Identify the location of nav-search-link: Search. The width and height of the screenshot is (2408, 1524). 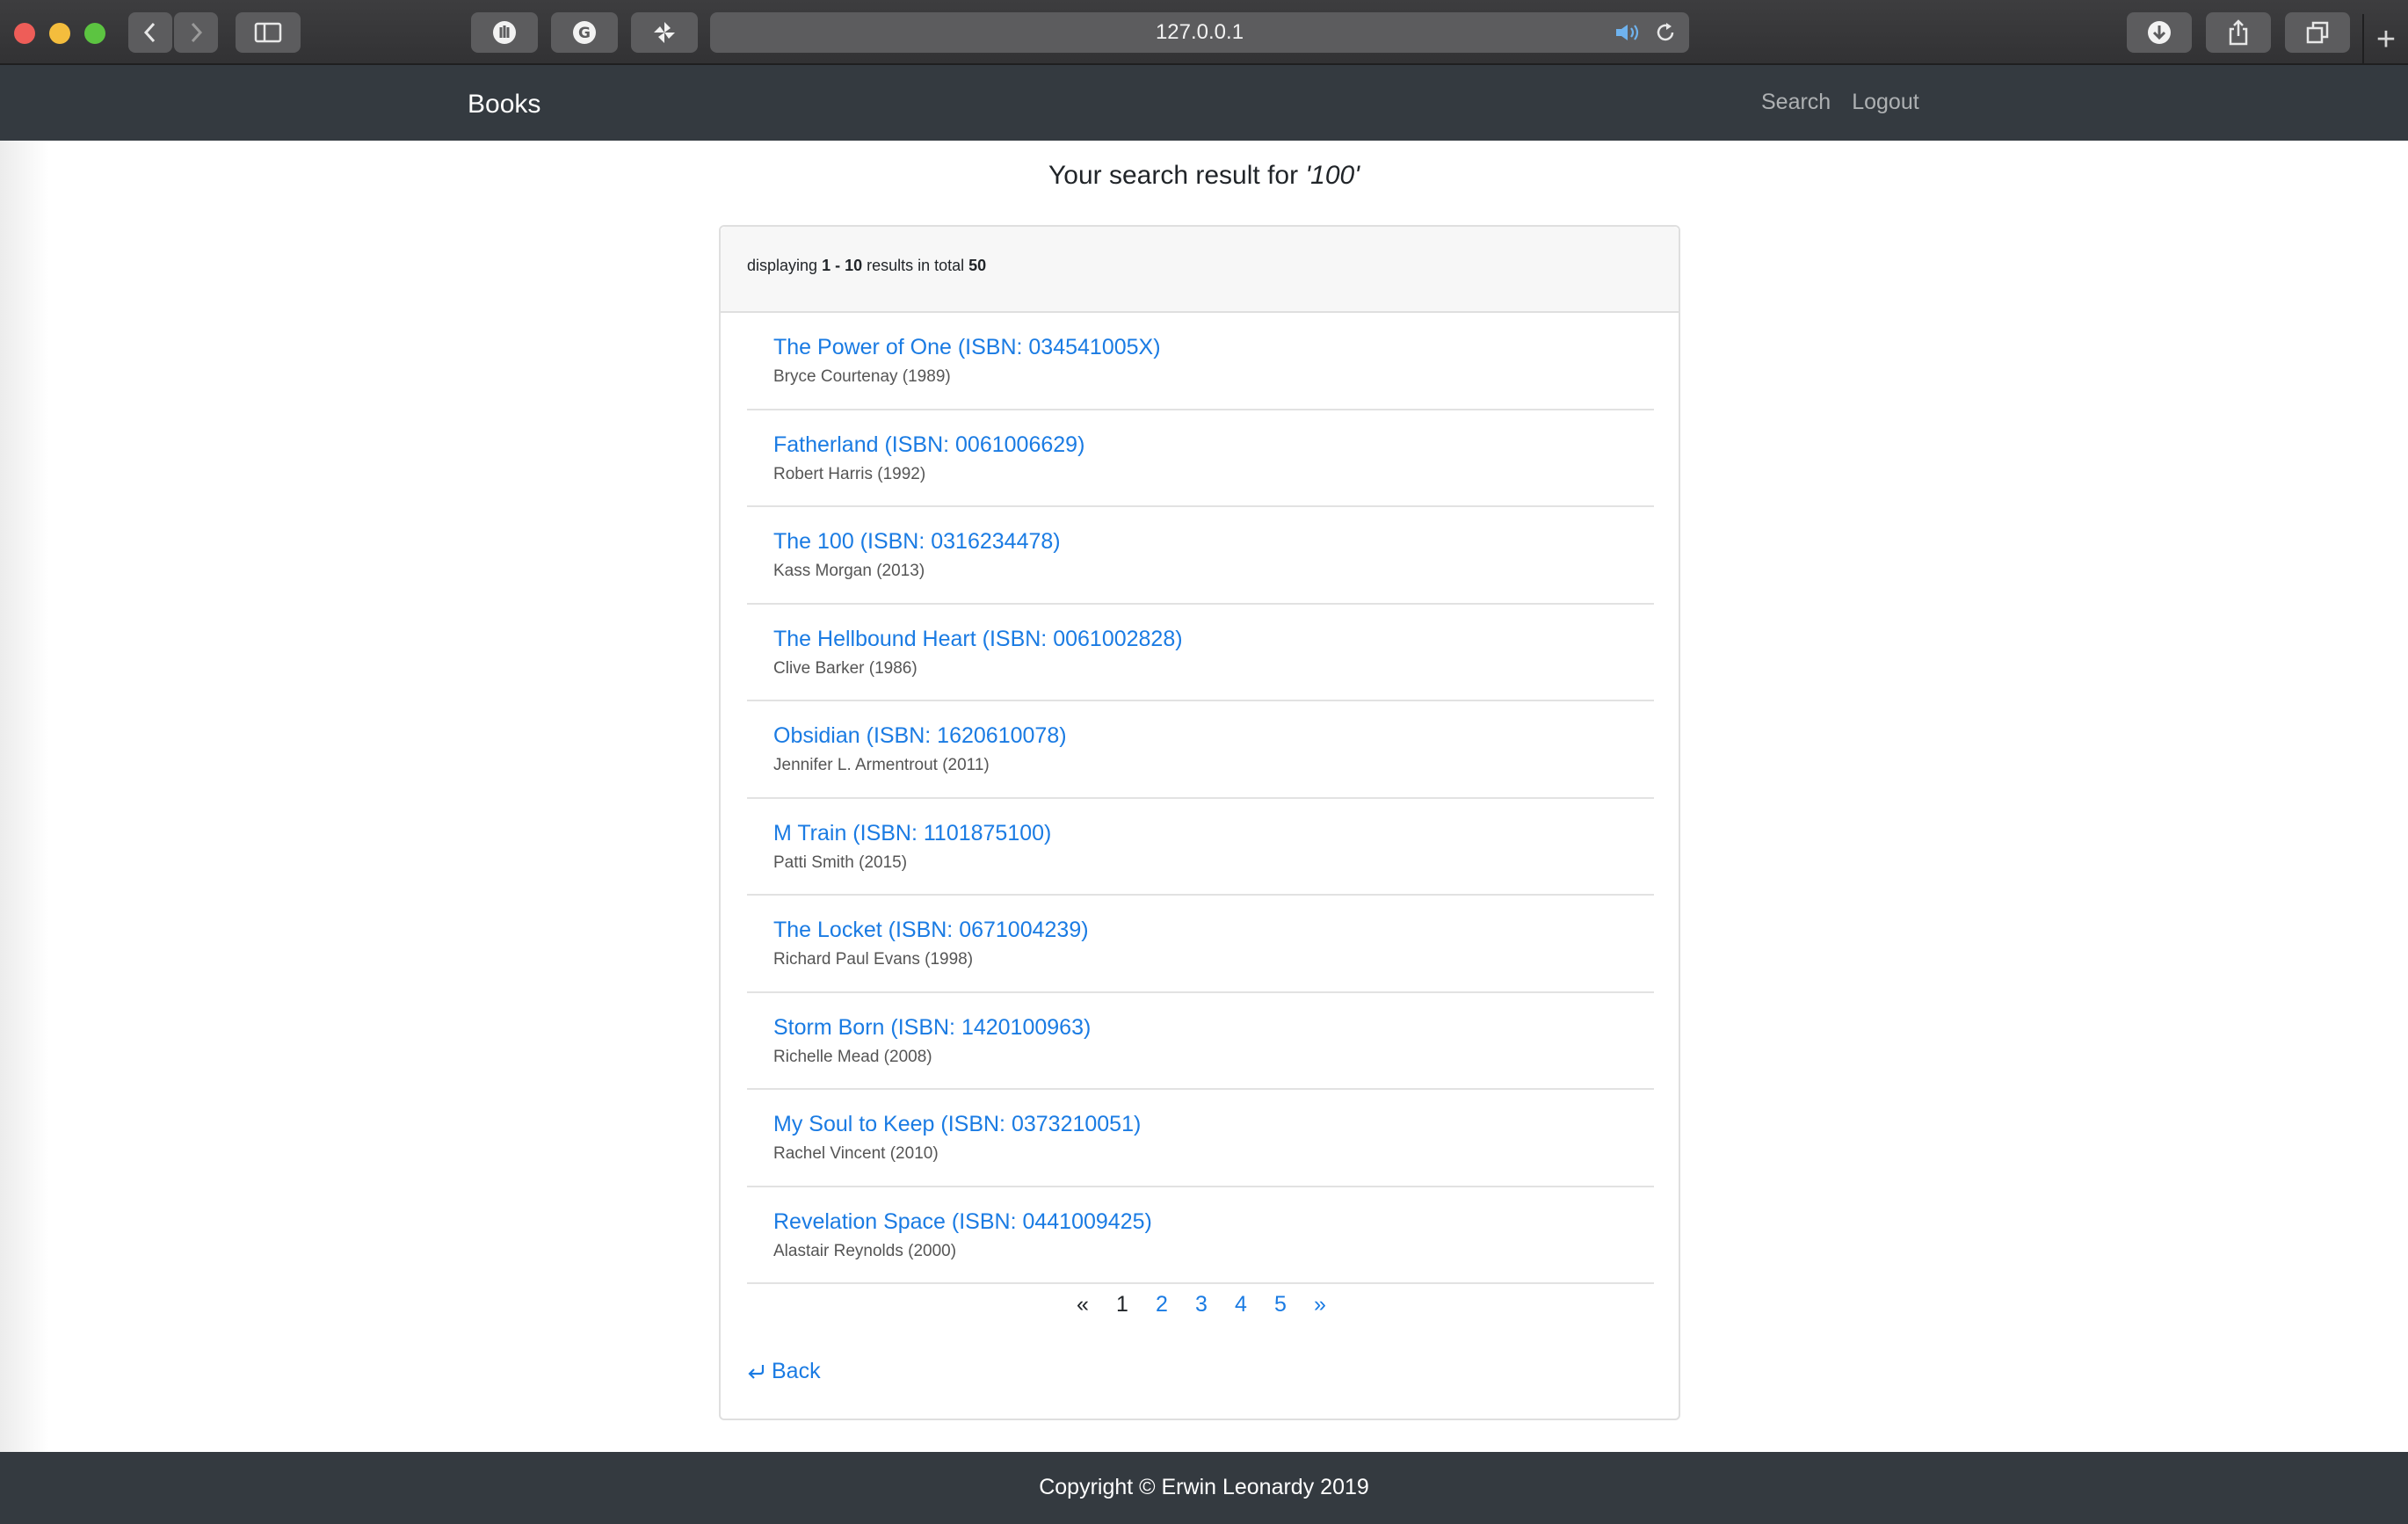
(1796, 102).